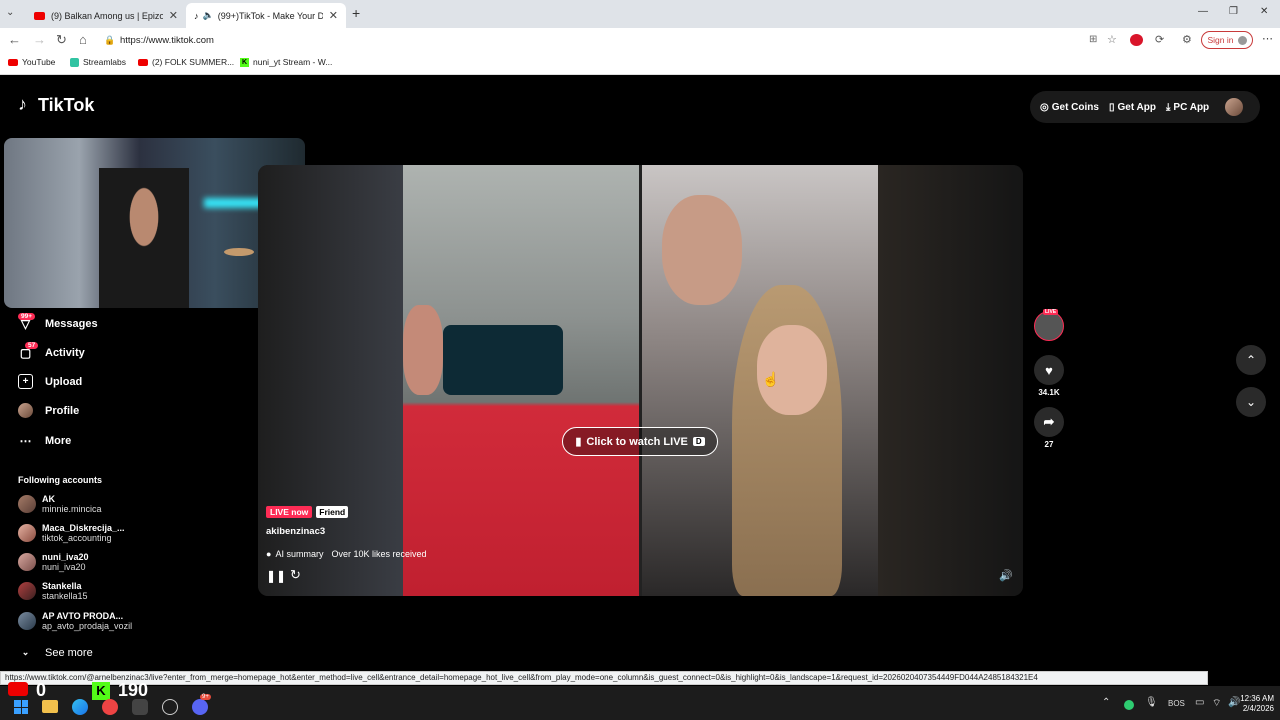 This screenshot has width=1280, height=720. I want to click on url-field: 🔒 https://www.tiktok.com, so click(639, 40).